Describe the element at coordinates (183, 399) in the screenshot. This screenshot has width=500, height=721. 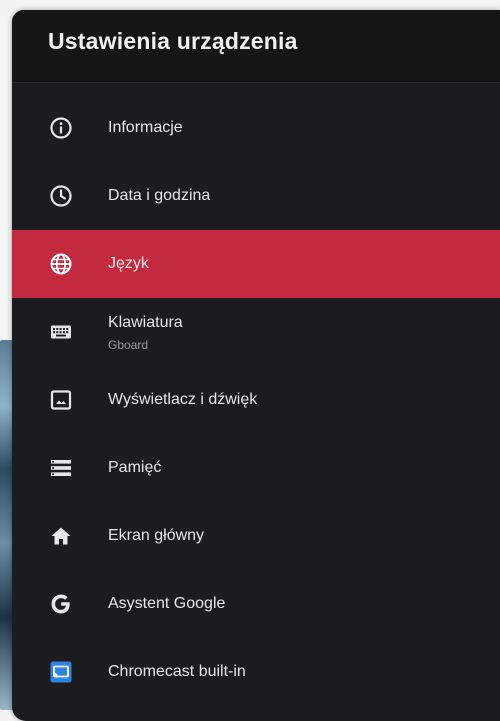
I see `menu-item-label: Wyświetlacz i dźwięk` at that location.